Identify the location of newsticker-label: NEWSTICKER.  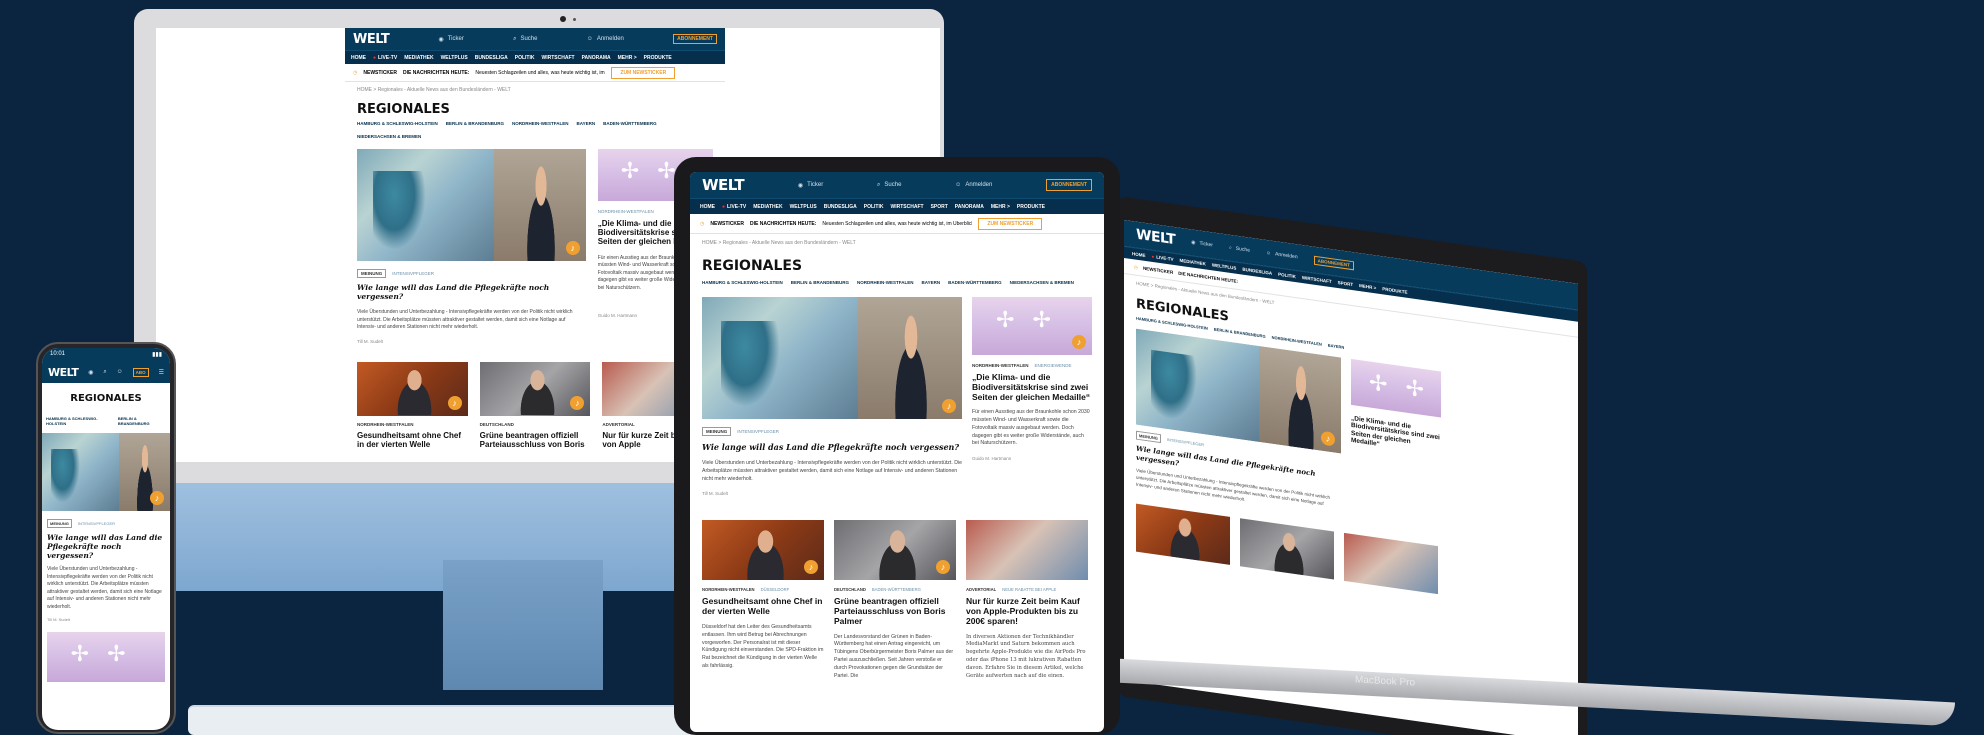
(727, 223).